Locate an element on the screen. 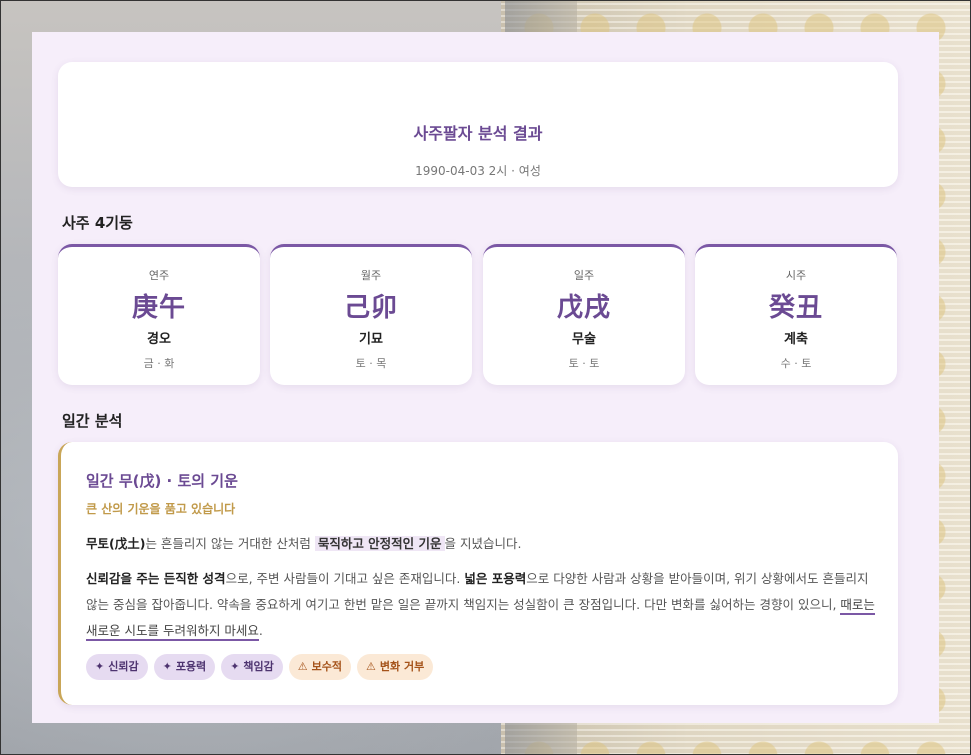 The width and height of the screenshot is (971, 755). pillar-label: 시주 is located at coordinates (796, 275).